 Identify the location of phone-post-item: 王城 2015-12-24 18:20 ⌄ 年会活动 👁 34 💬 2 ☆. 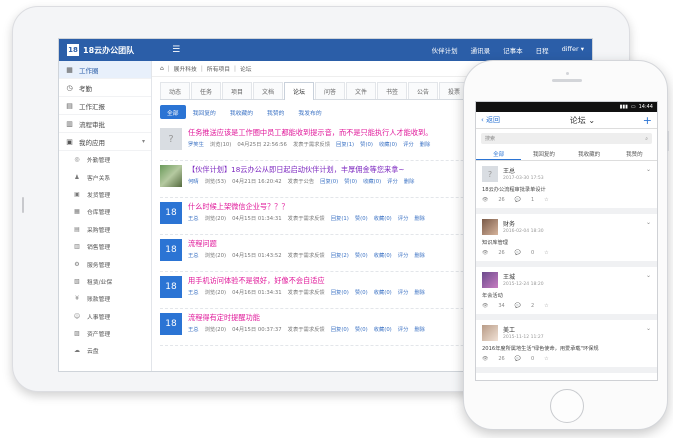
(566, 293).